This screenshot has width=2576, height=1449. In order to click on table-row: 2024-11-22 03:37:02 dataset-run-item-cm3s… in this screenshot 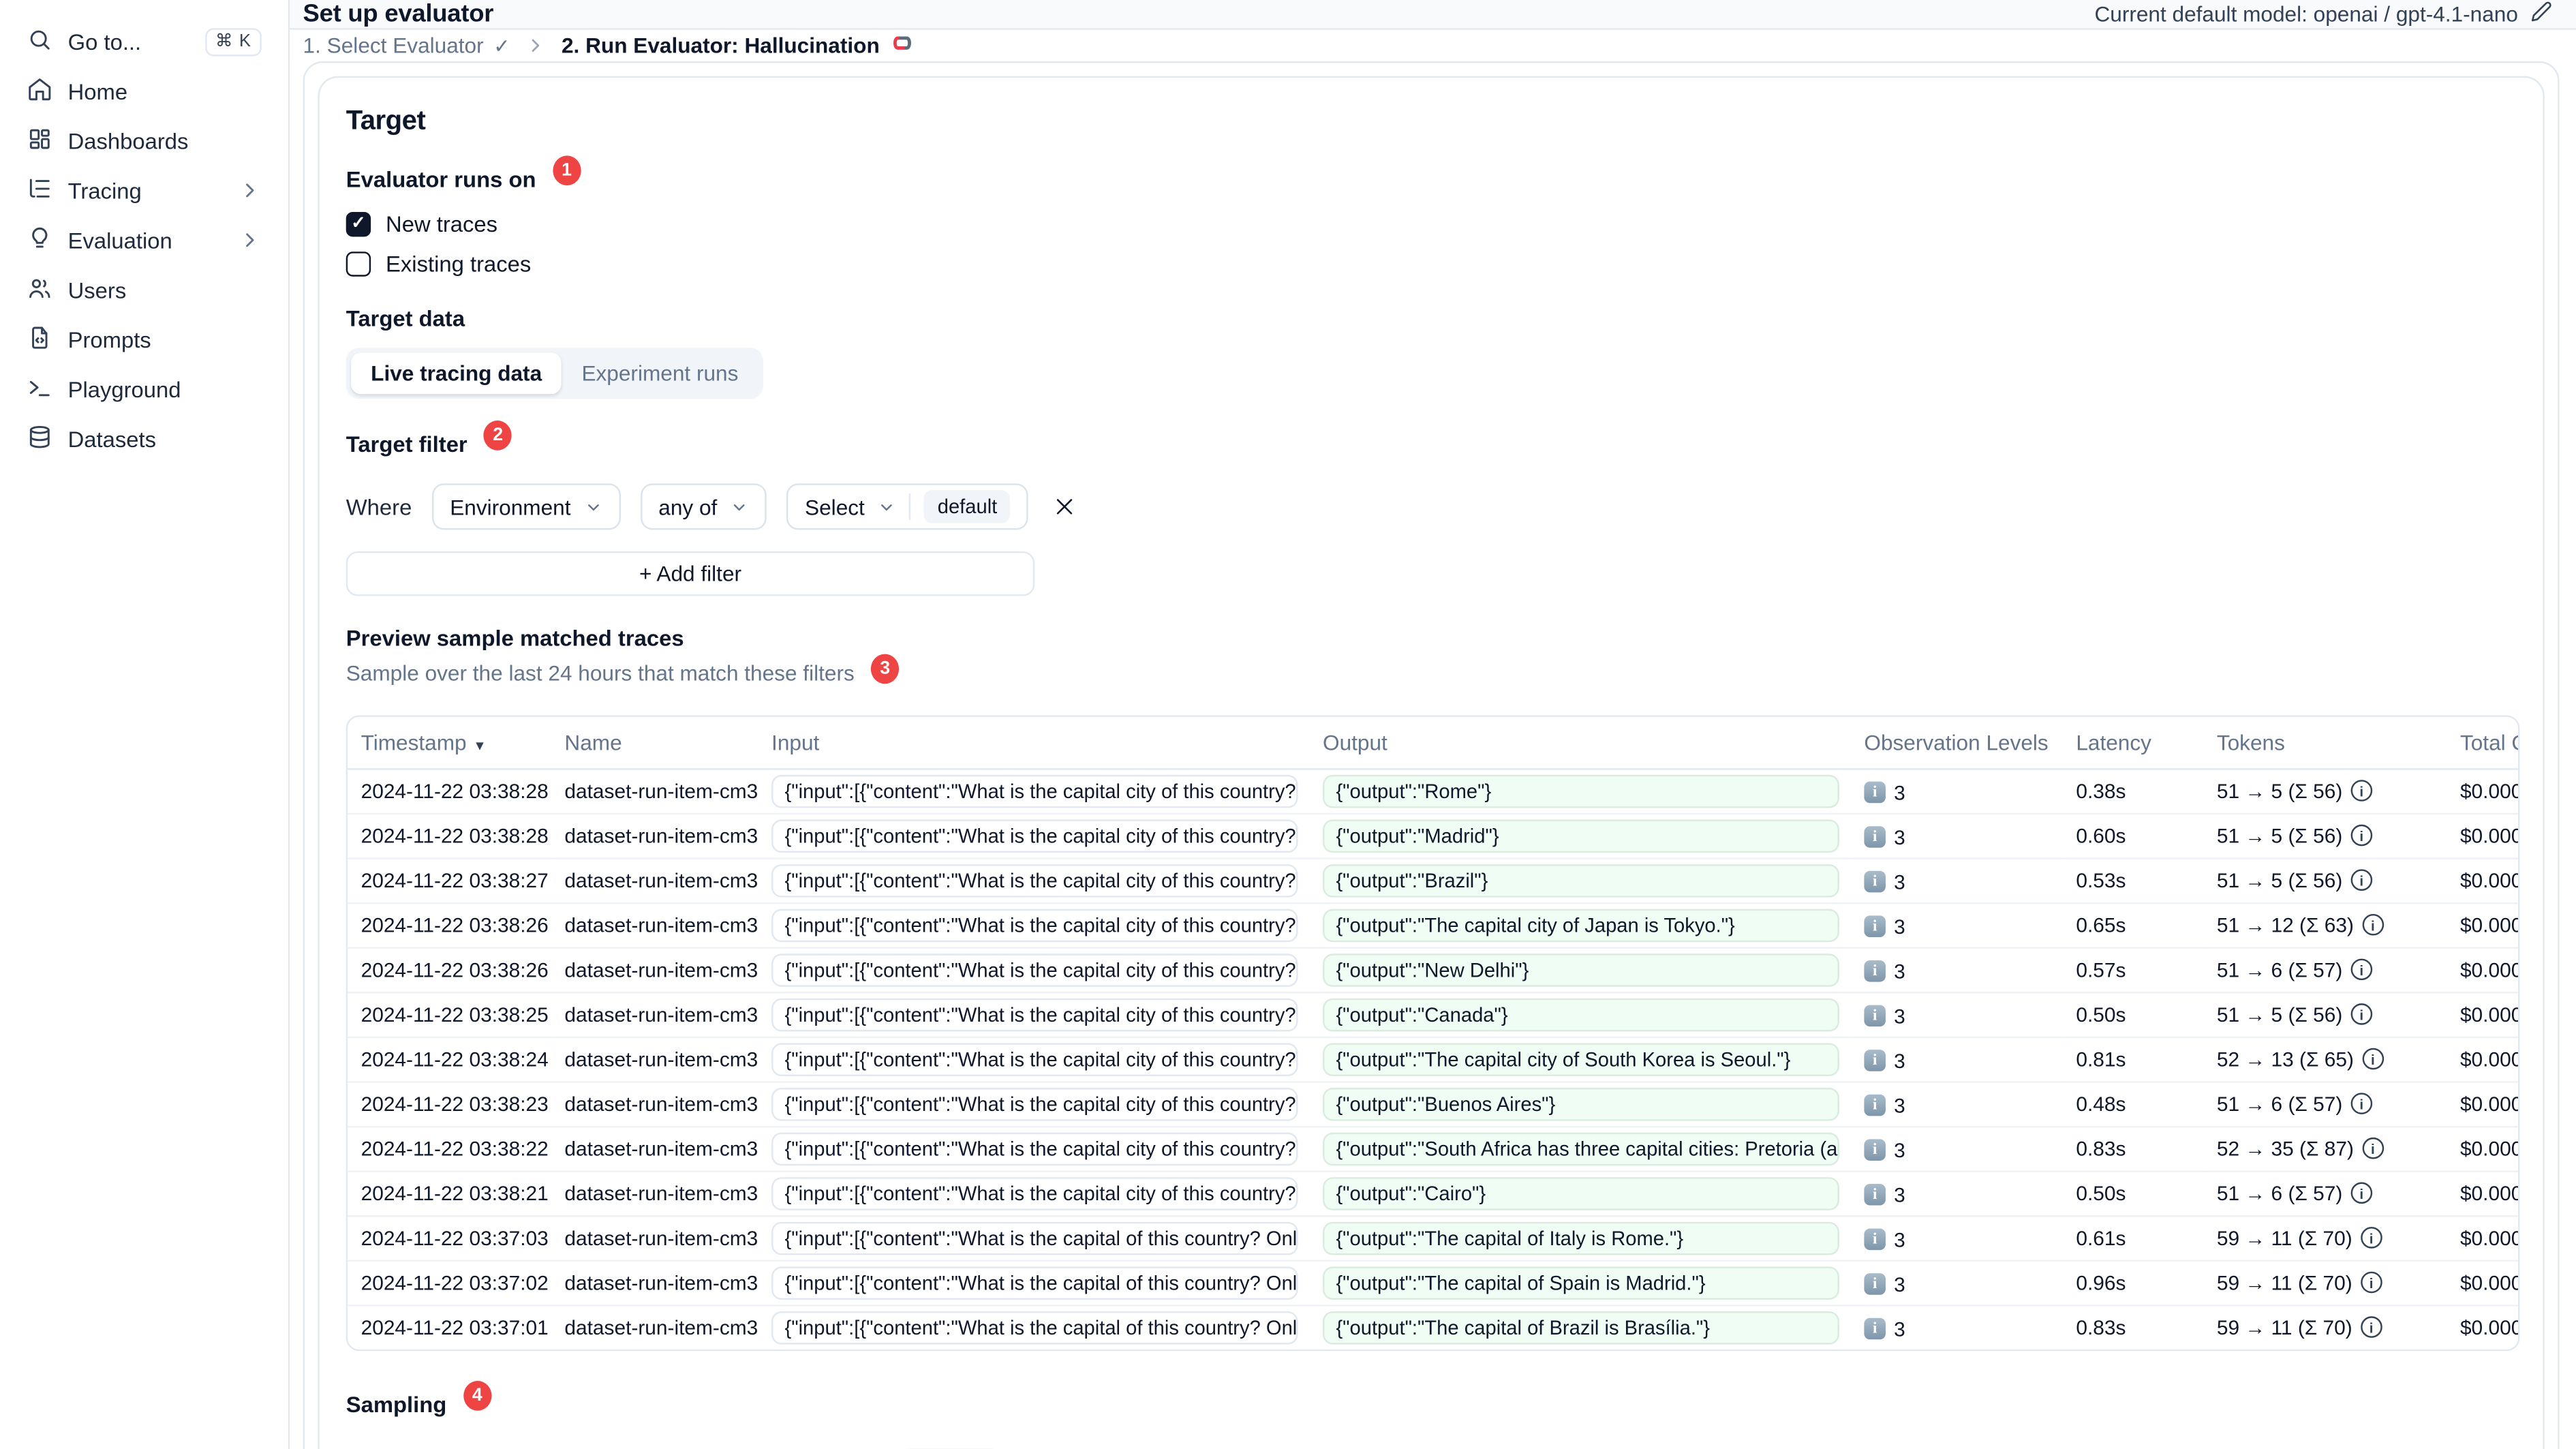, I will do `click(1433, 1283)`.